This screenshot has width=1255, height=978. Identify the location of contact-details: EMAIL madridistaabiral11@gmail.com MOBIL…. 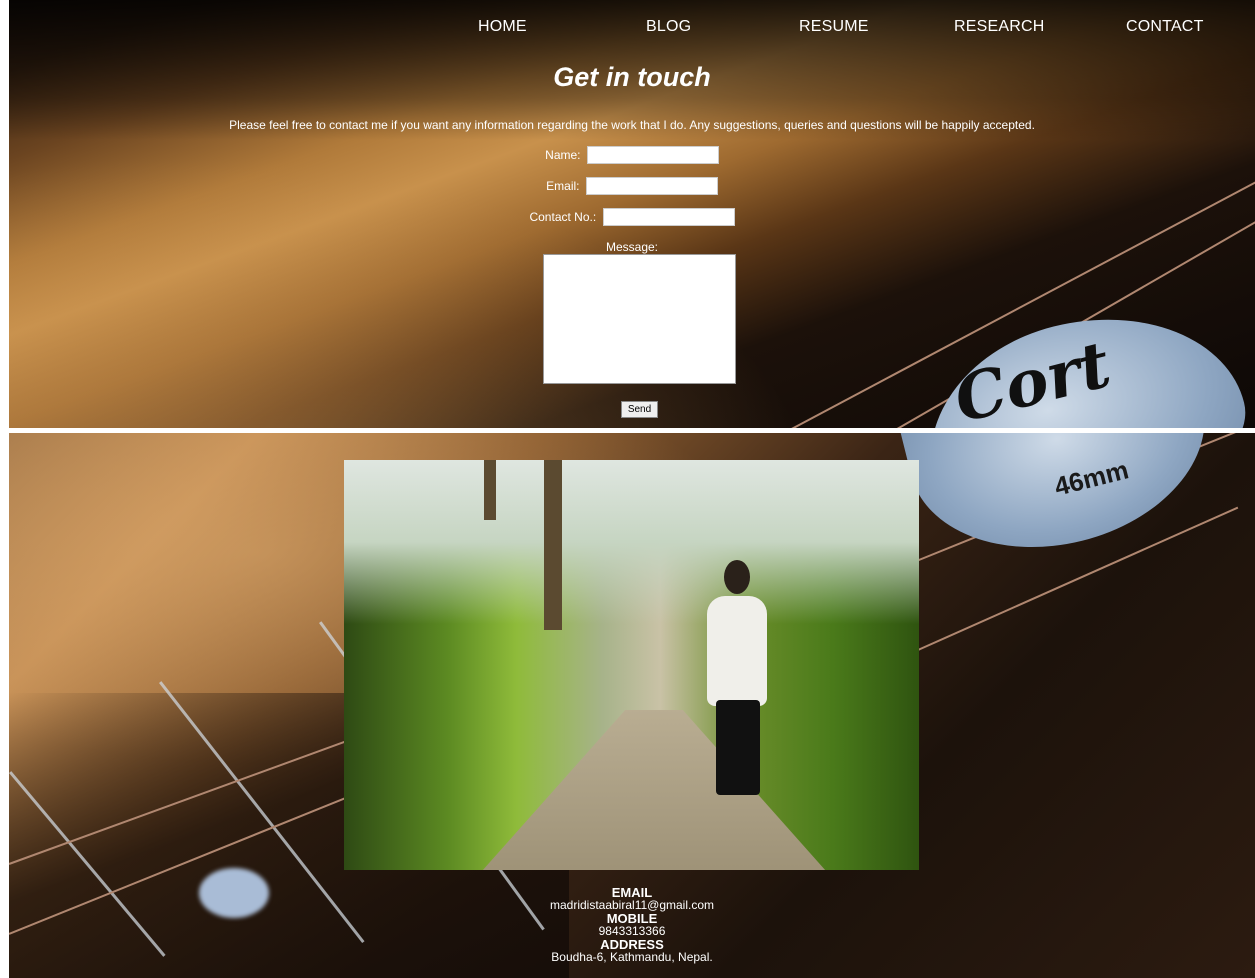
(632, 925).